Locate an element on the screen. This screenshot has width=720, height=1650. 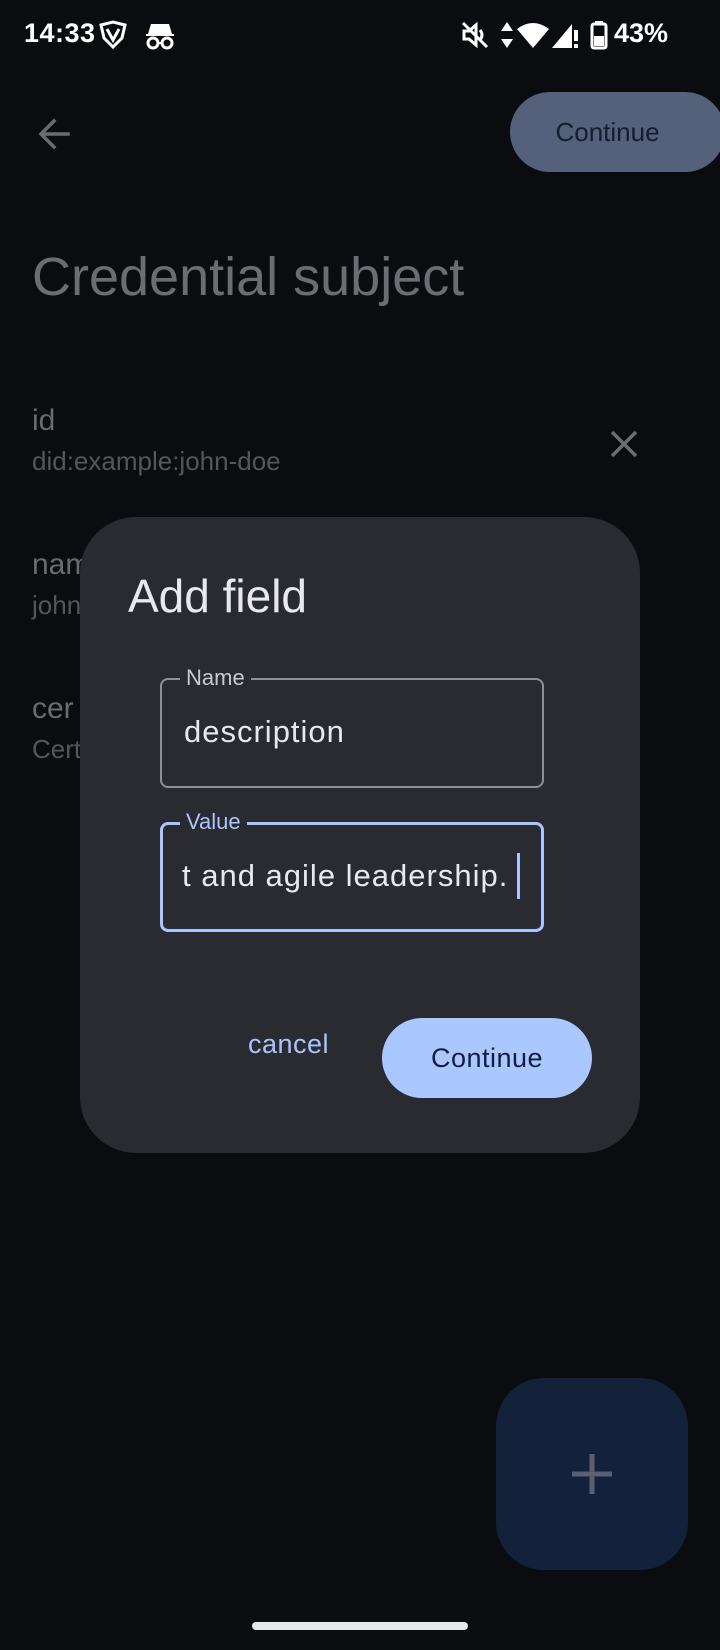
text-caret is located at coordinates (518, 876).